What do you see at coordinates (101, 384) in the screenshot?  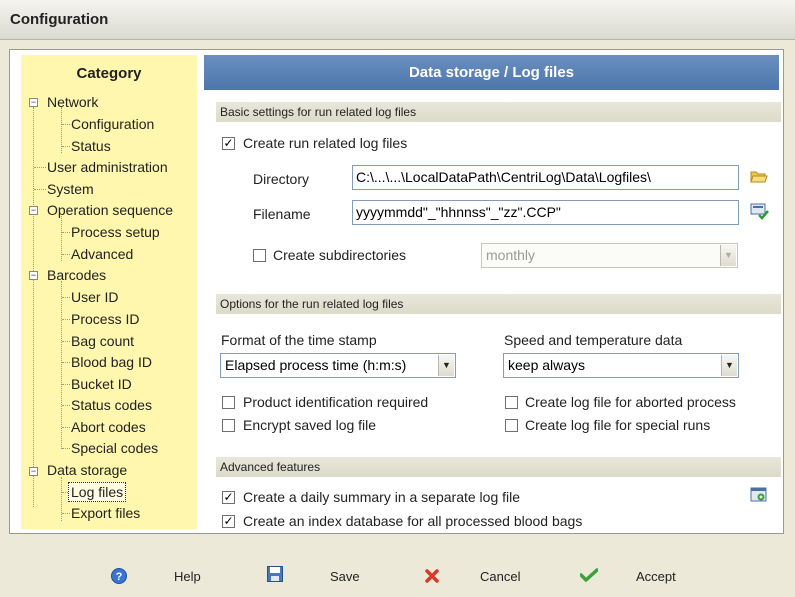 I see `tree-item-bucket-id: Bucket ID` at bounding box center [101, 384].